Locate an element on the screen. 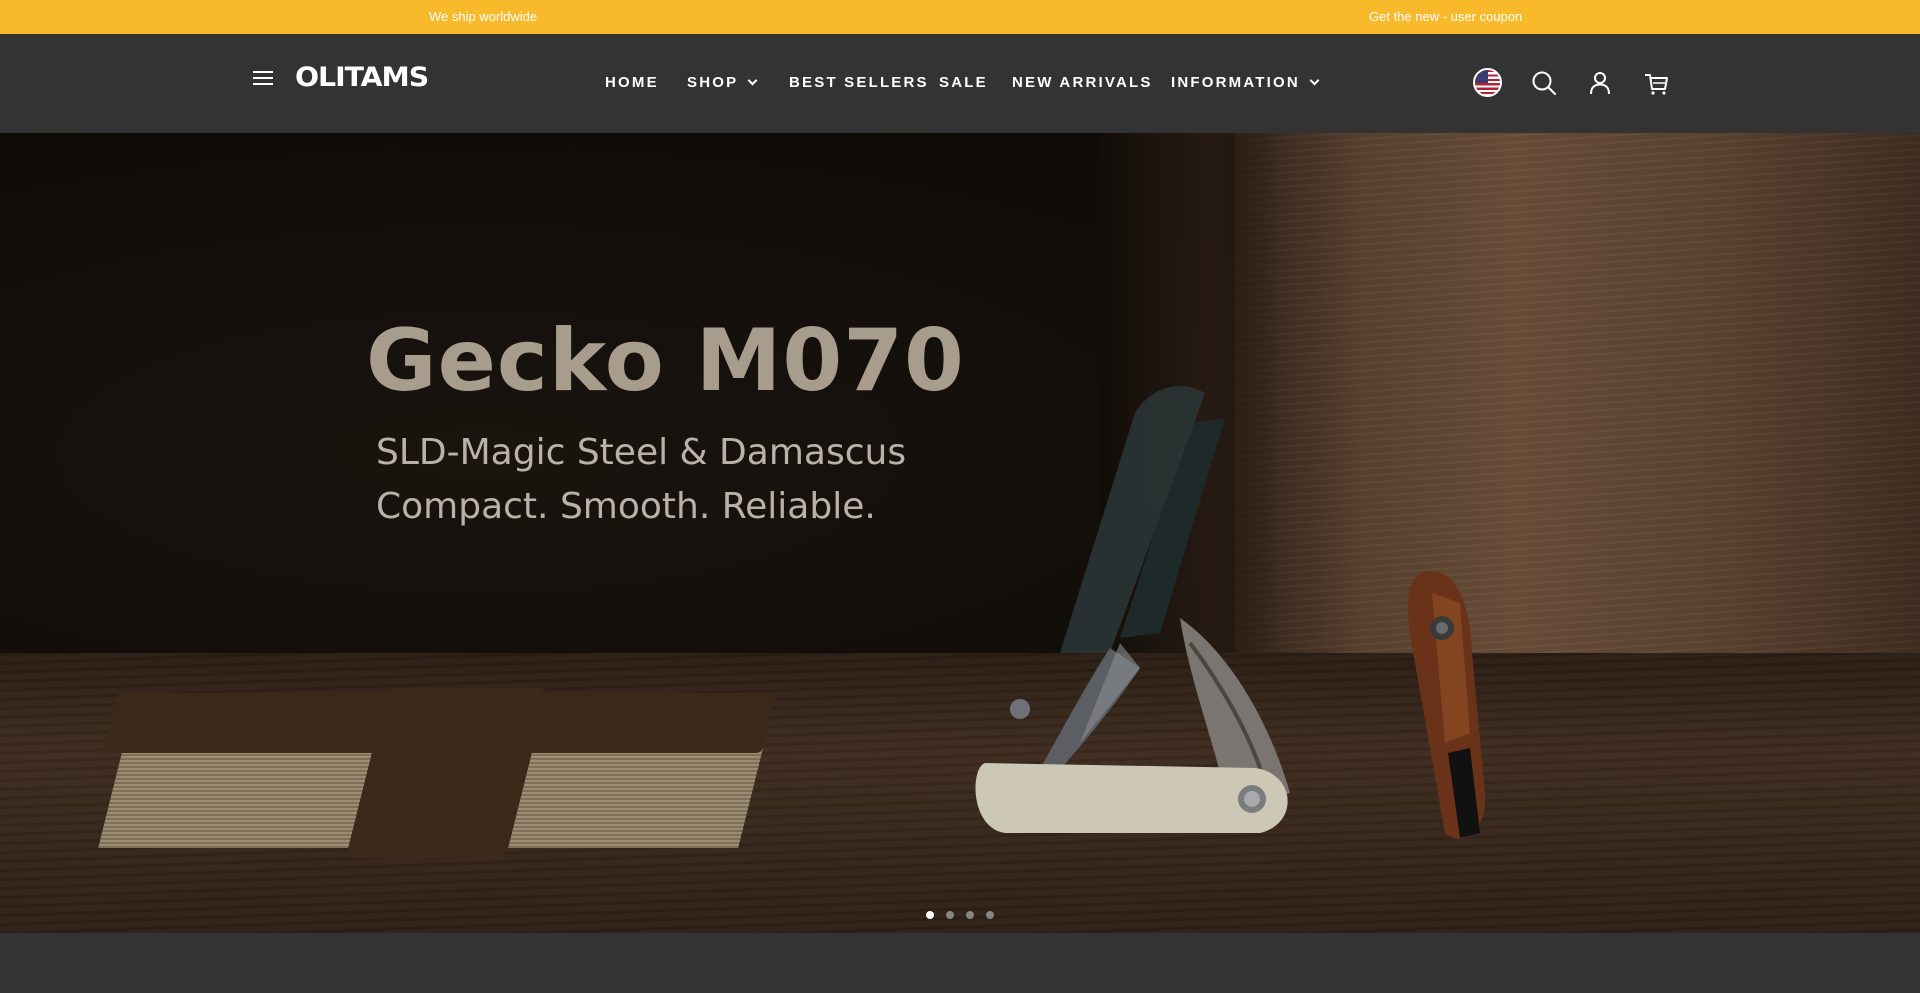  nav-sale-label: SALE is located at coordinates (963, 82).